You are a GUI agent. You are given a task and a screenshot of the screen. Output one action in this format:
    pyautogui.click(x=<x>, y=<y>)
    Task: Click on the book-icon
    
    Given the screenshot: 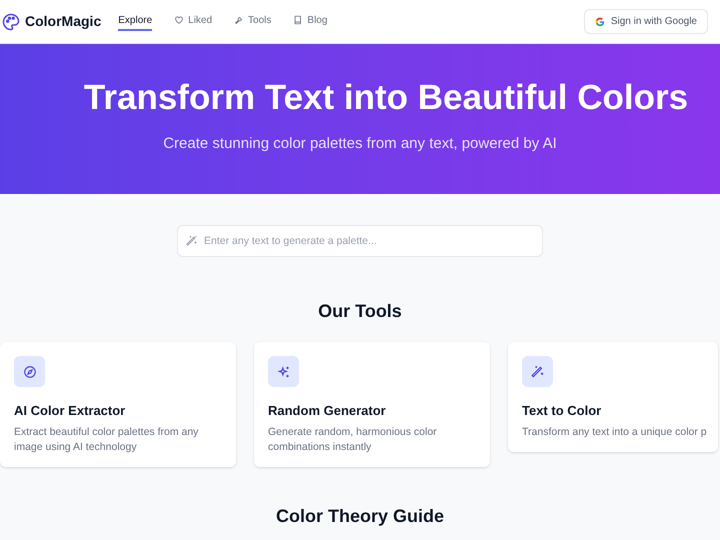 What is the action you would take?
    pyautogui.click(x=298, y=20)
    